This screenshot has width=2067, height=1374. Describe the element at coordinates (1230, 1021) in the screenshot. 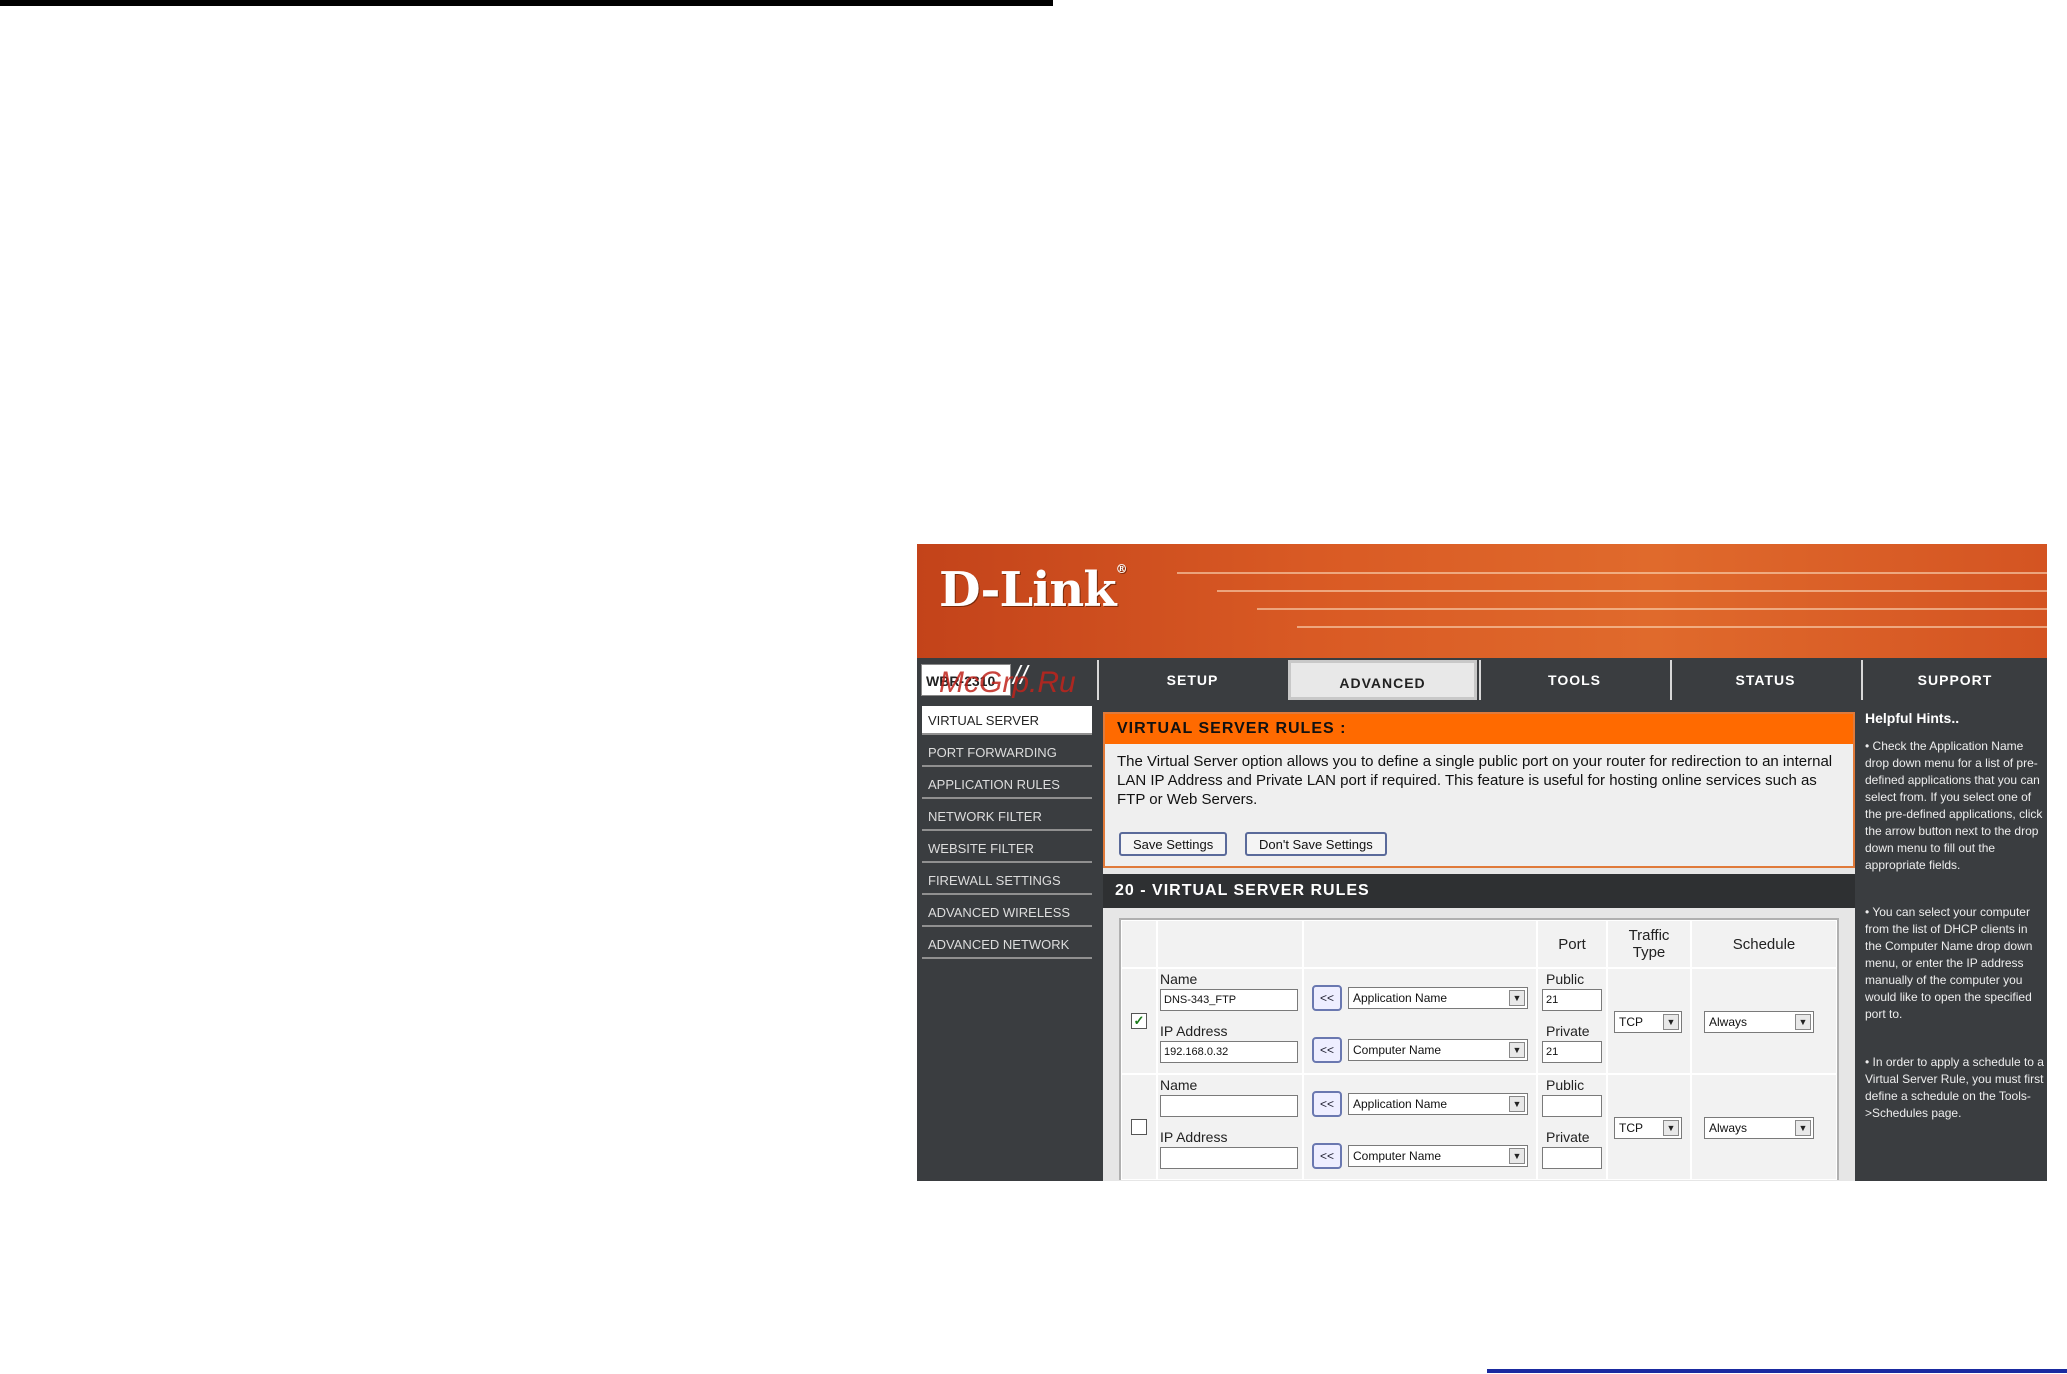

I see `rule-1-name-ip-cell: Name DNS-343_FTP IP Address 192.168.0.32` at that location.